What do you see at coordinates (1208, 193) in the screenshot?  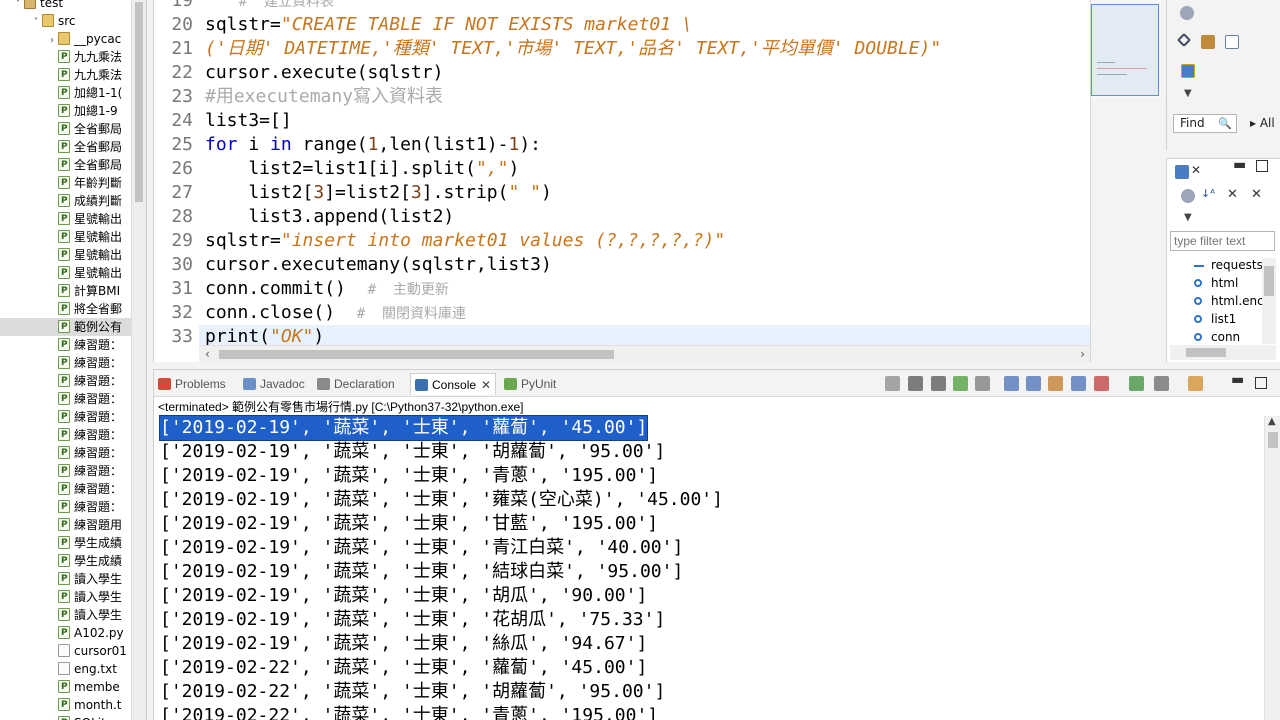 I see `alpha-sort-icon: ↓ᴬ` at bounding box center [1208, 193].